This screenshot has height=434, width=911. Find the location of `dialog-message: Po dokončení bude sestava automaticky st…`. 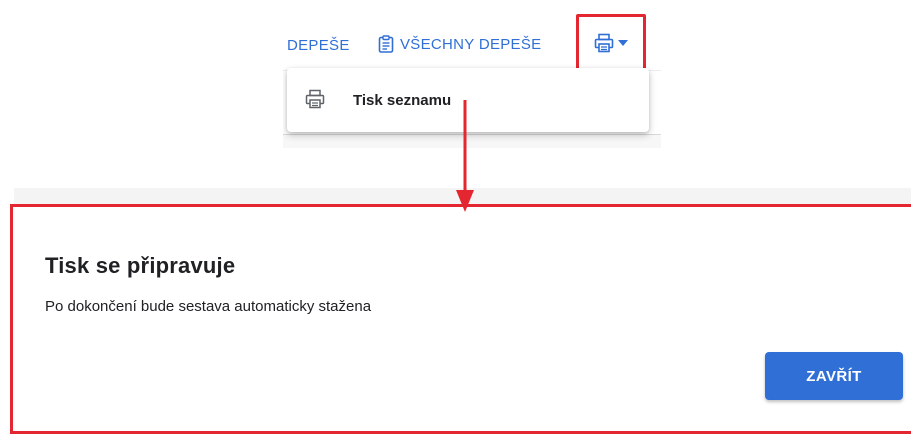

dialog-message: Po dokončení bude sestava automaticky st… is located at coordinates (208, 306).